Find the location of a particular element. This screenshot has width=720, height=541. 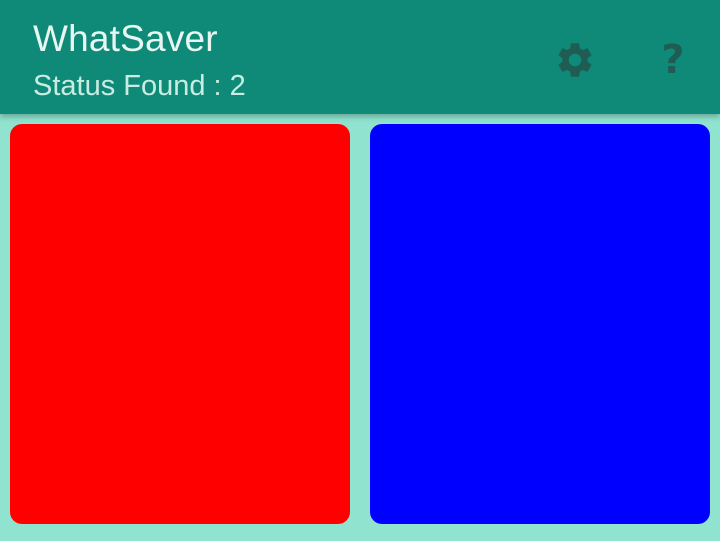

gear-icon is located at coordinates (575, 60).